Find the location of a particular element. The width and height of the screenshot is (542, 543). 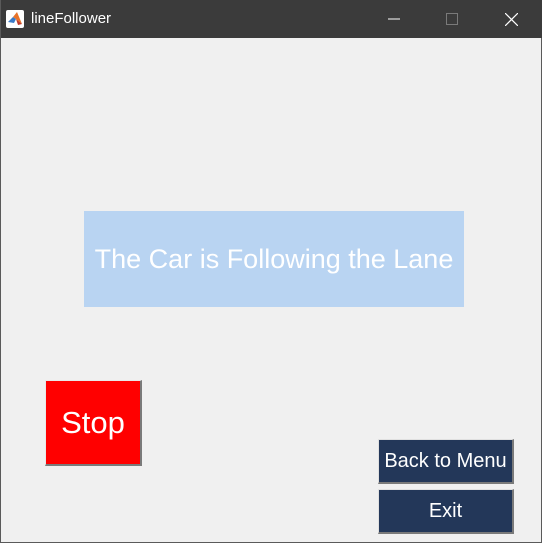

matlab-icon is located at coordinates (15, 19).